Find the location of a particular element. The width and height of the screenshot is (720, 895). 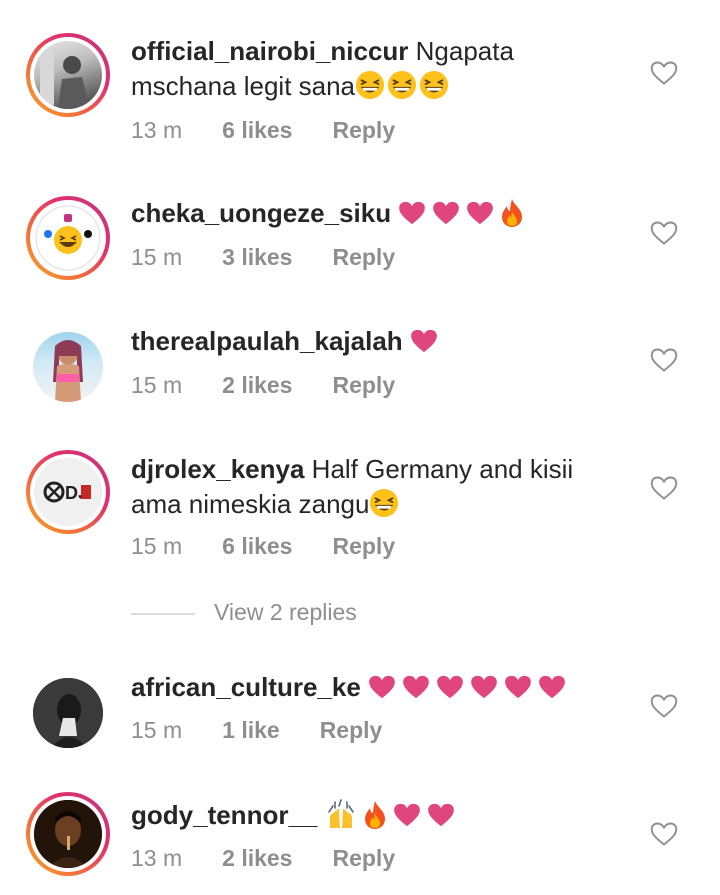

avatar: DJ is located at coordinates (68, 492).